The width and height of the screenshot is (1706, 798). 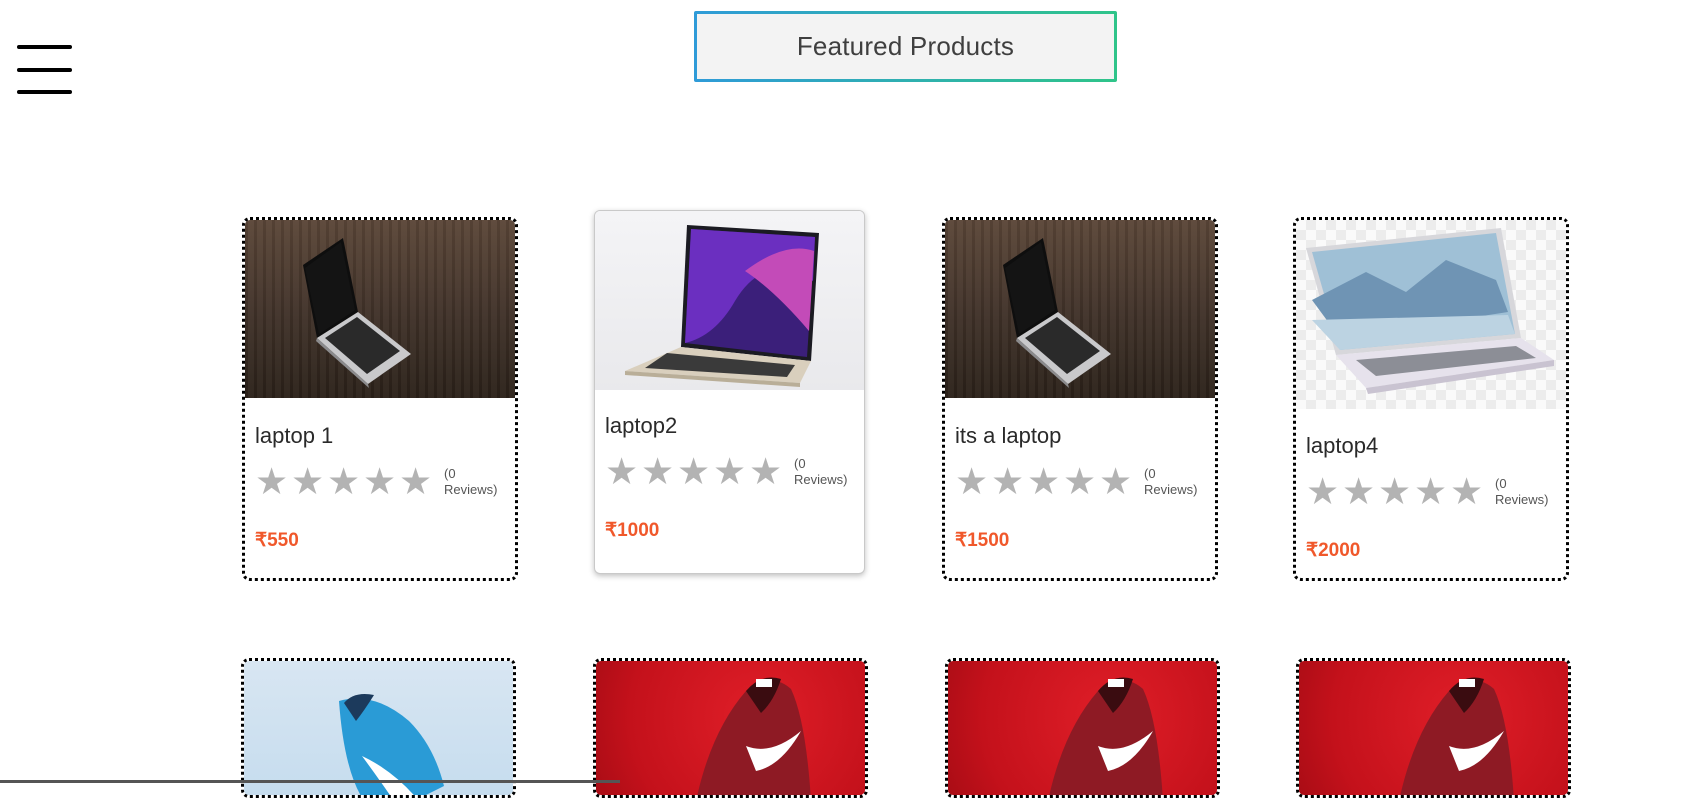 What do you see at coordinates (632, 530) in the screenshot?
I see `product-price: ₹1000` at bounding box center [632, 530].